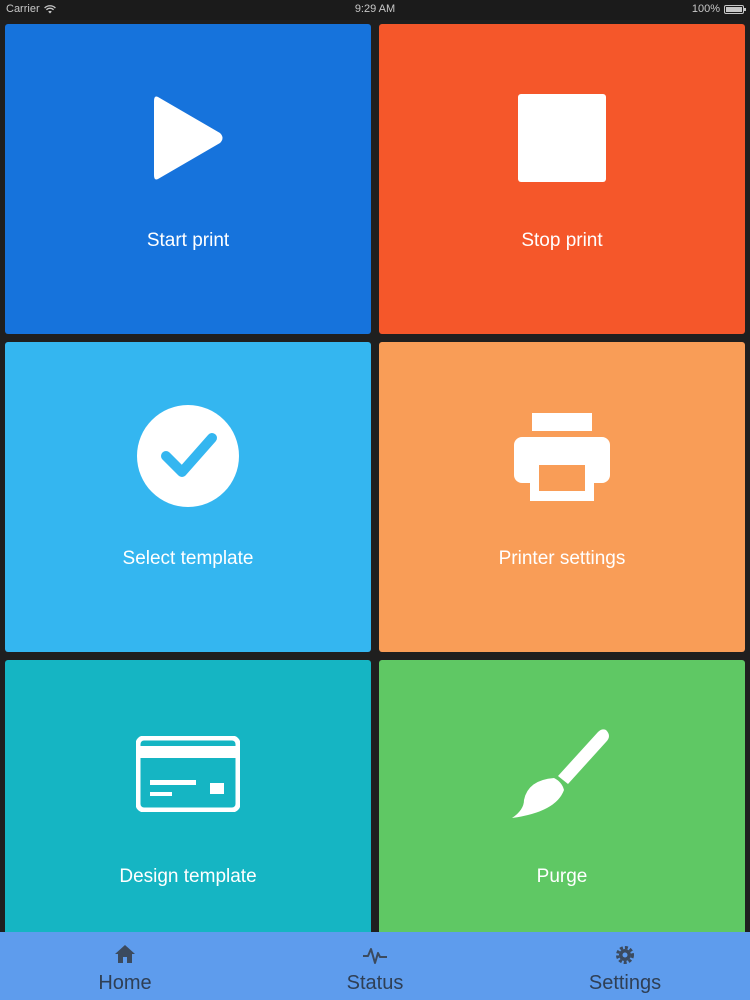  Describe the element at coordinates (375, 983) in the screenshot. I see `tab-label: Status` at that location.